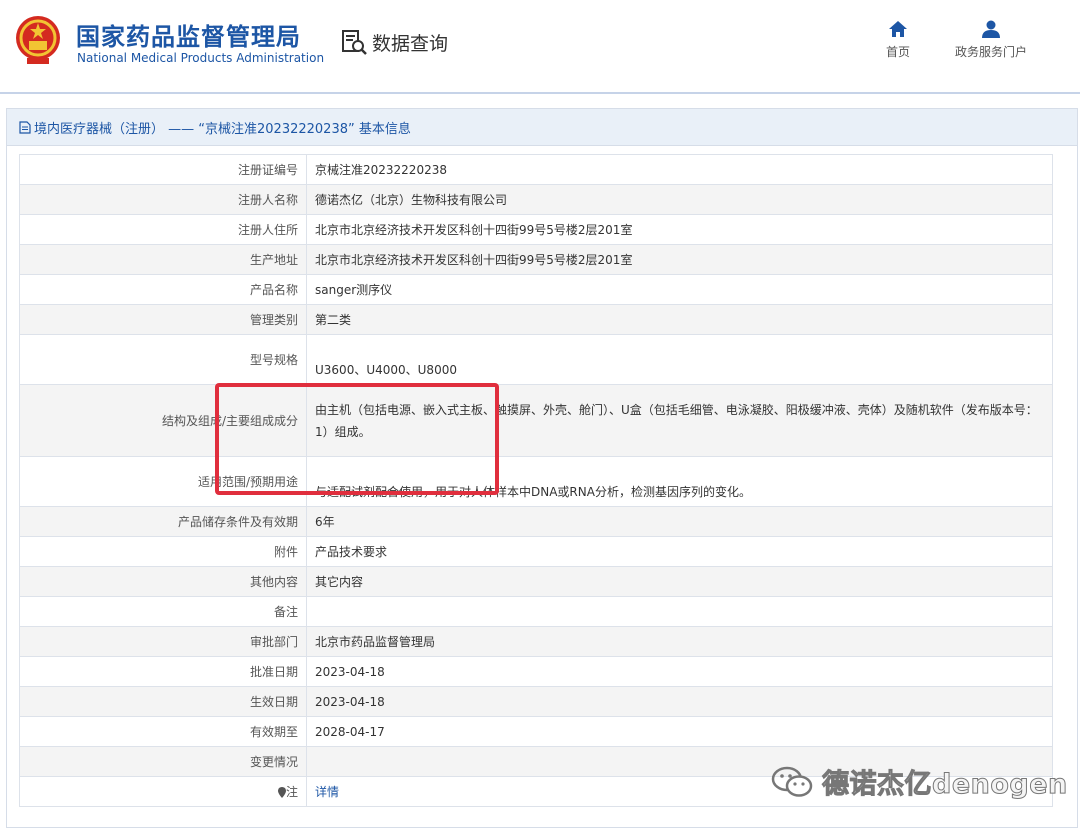 The height and width of the screenshot is (830, 1080). What do you see at coordinates (163, 731) in the screenshot?
I see `row-label: 有效期至` at bounding box center [163, 731].